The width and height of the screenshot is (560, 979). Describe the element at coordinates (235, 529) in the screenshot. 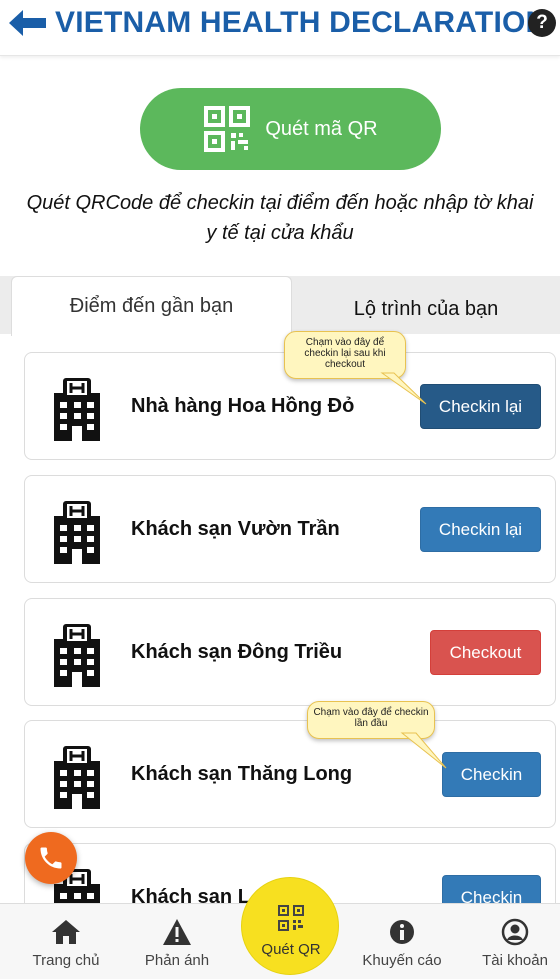

I see `place-name: Khách sạn Vườn Trần` at that location.